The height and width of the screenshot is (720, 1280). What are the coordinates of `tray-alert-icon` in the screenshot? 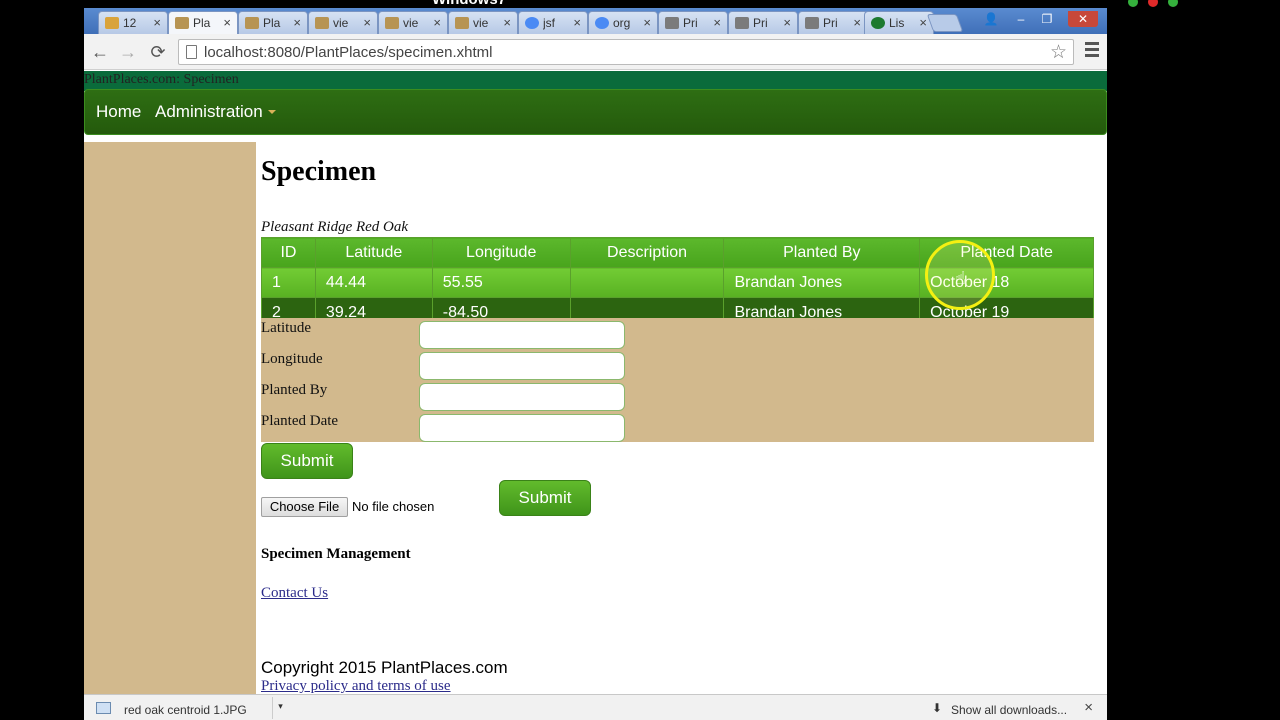 It's located at (1153, 3).